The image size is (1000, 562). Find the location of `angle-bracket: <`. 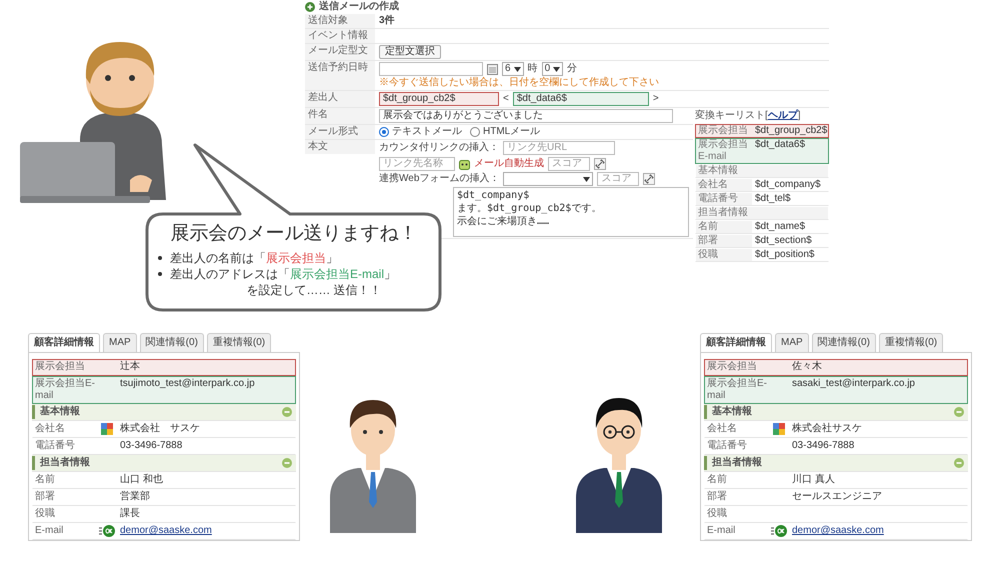

angle-bracket: < is located at coordinates (506, 99).